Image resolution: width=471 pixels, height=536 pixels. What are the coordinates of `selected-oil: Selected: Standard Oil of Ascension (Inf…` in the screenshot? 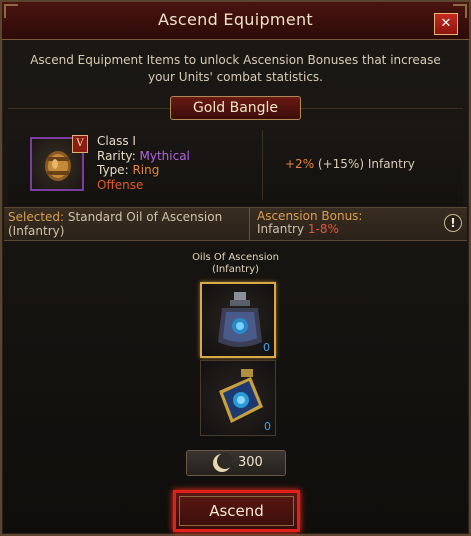 It's located at (127, 224).